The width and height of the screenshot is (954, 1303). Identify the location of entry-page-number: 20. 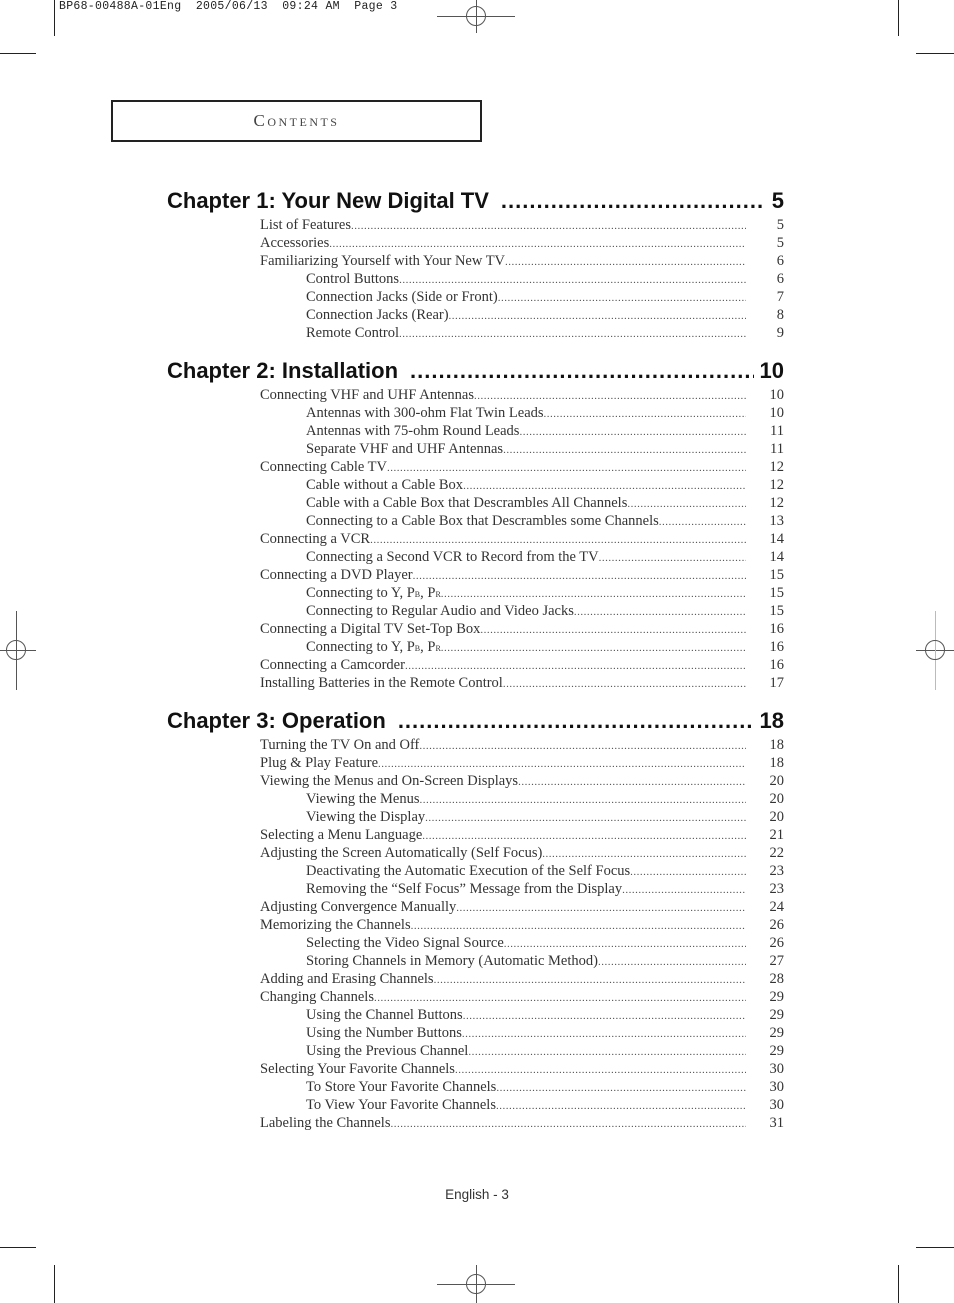
(777, 799).